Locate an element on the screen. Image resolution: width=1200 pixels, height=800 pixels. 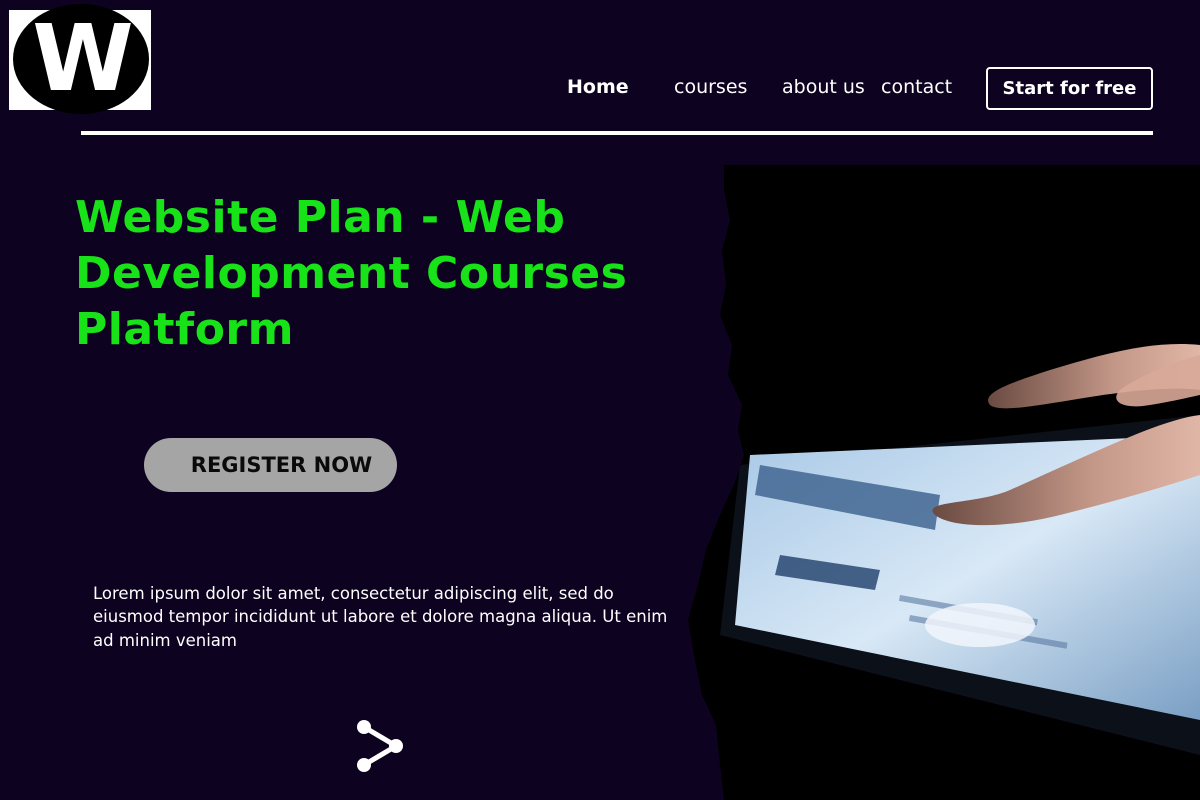
logo-badge: W is located at coordinates (81, 59).